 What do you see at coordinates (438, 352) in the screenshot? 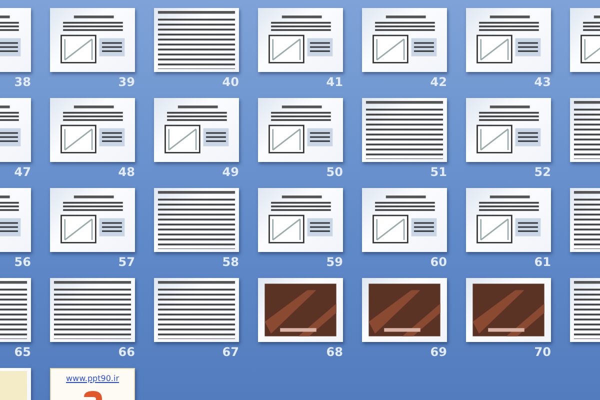
I see `slide-number: 69` at bounding box center [438, 352].